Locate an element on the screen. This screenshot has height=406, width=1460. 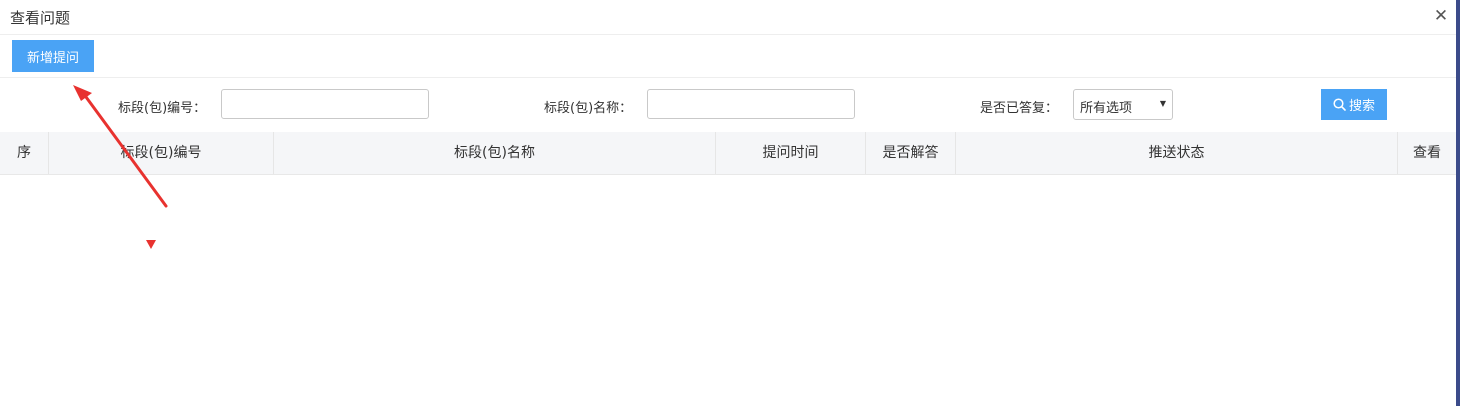
search-label: 搜索 is located at coordinates (1361, 106).